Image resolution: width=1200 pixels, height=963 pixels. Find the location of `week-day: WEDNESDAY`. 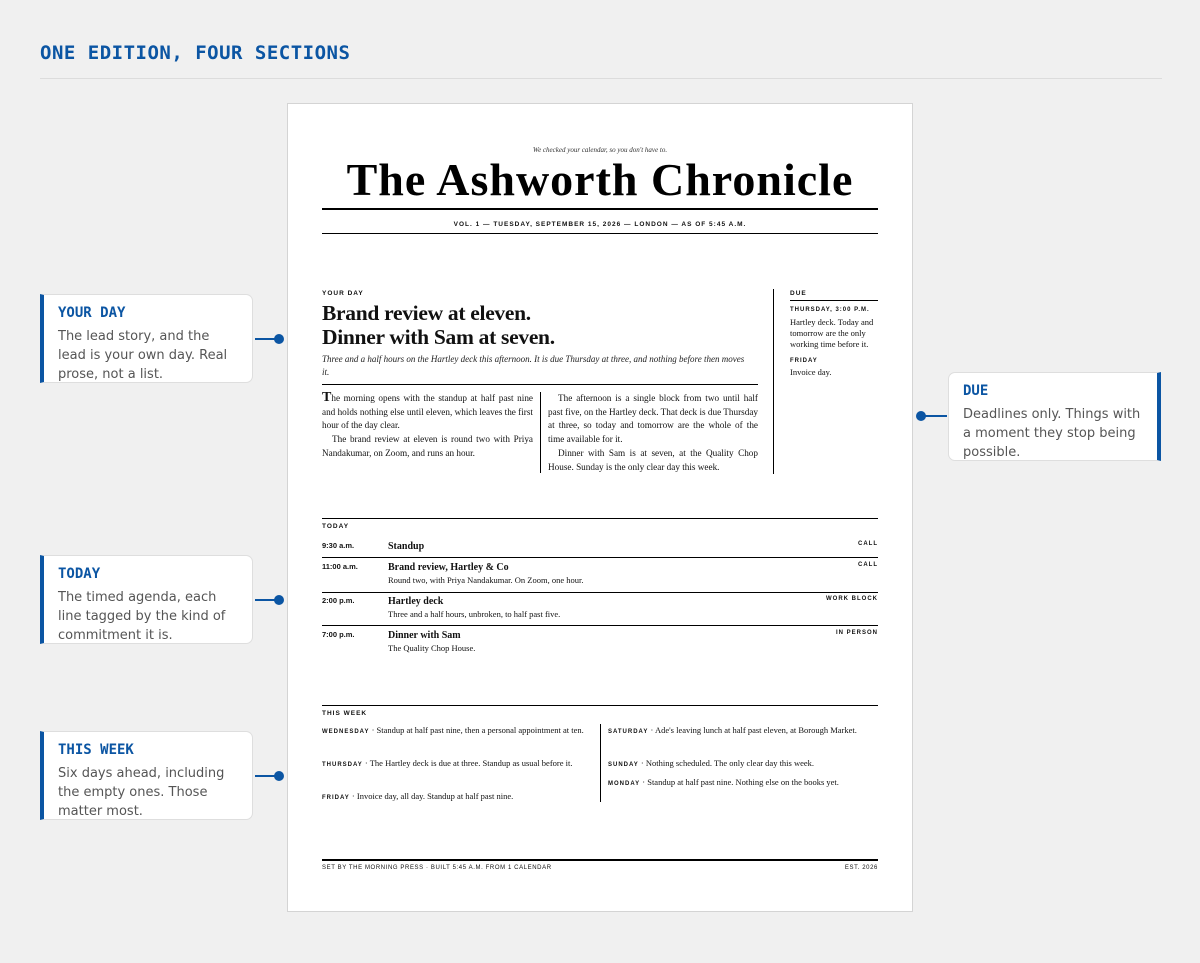

week-day: WEDNESDAY is located at coordinates (346, 732).